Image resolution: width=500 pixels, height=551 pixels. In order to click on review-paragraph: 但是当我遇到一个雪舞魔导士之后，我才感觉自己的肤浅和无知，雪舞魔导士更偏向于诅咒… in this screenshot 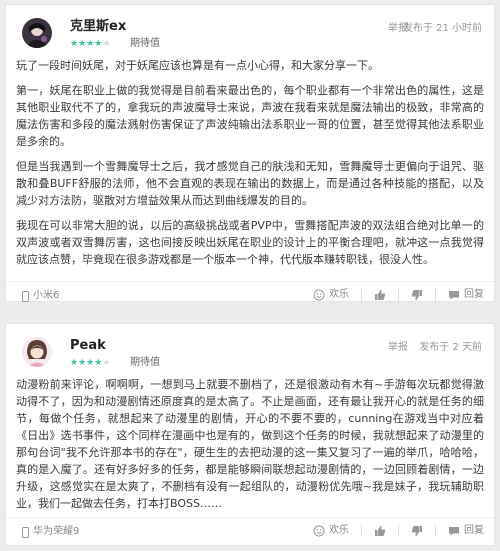, I will do `click(250, 183)`.